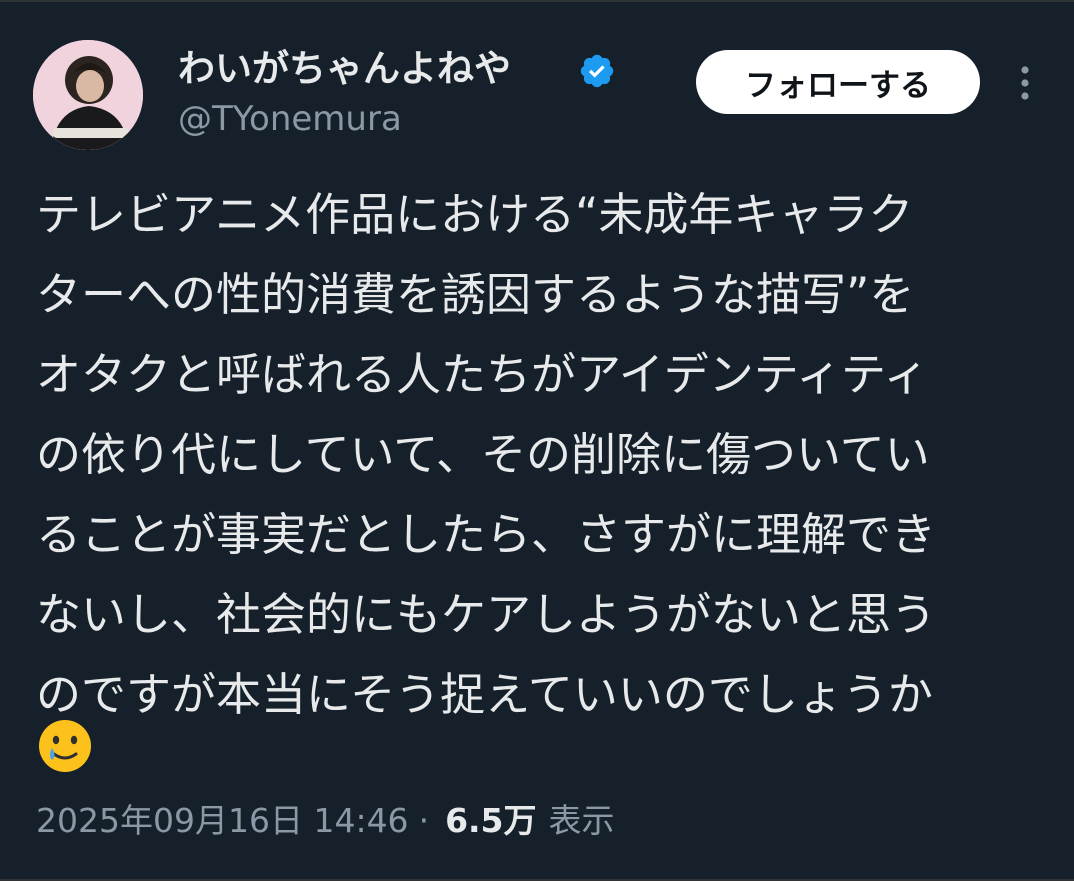 The height and width of the screenshot is (881, 1074). I want to click on tweet-meta: 2025年09月16日 14:46 · 6.5万 表示, so click(325, 821).